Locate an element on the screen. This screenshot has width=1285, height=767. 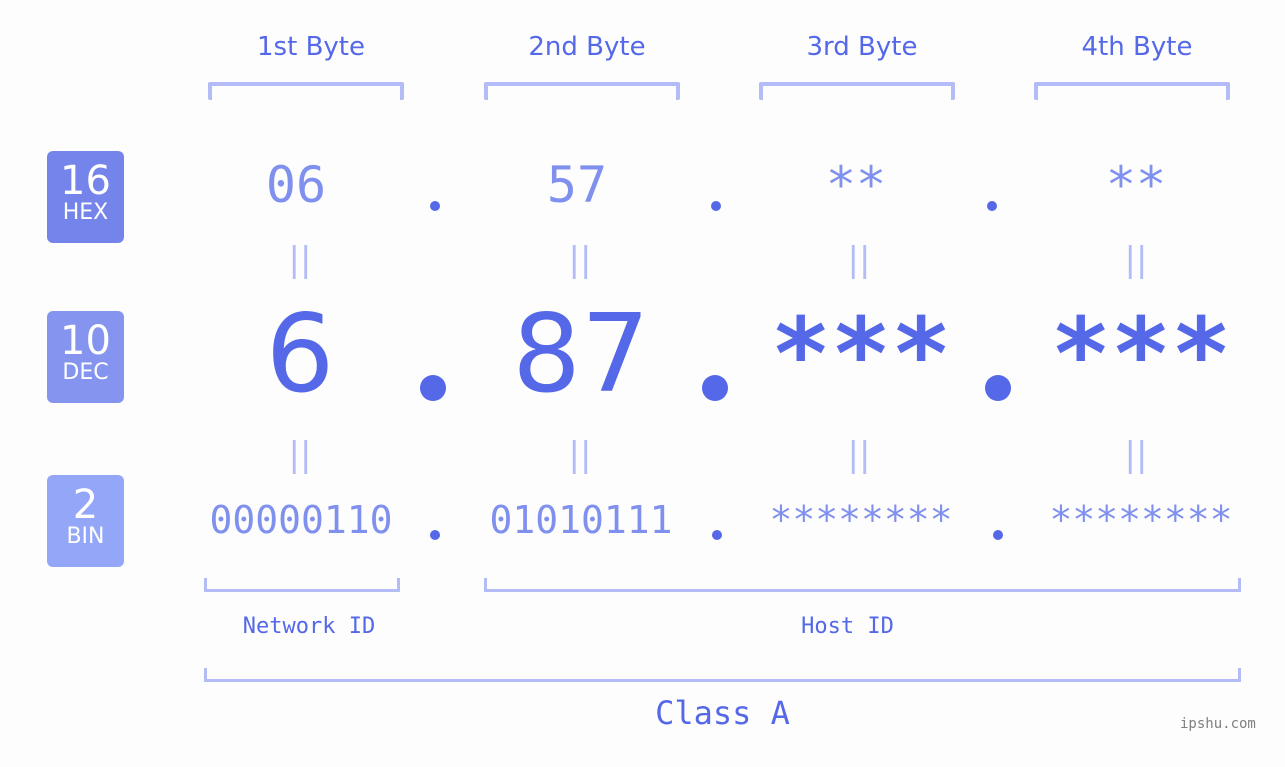
dec-value-2: 87 is located at coordinates (581, 354).